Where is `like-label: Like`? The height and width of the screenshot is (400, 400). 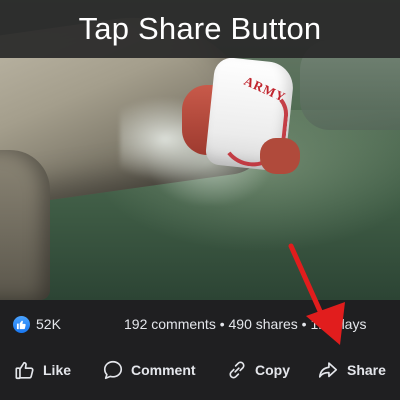 like-label: Like is located at coordinates (57, 370).